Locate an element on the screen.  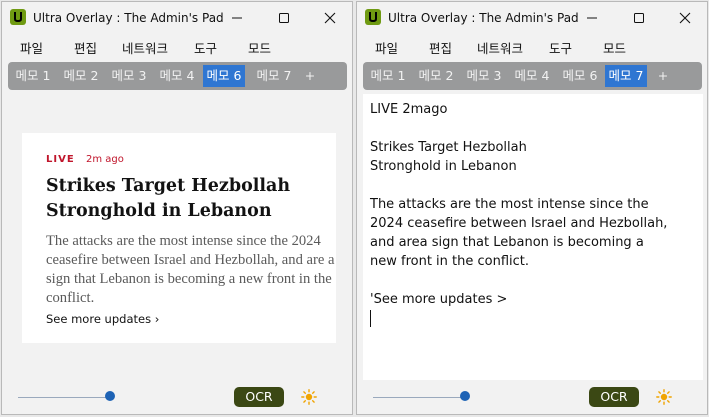
memo-line: and area sign that Lebanon is becoming a is located at coordinates (507, 242).